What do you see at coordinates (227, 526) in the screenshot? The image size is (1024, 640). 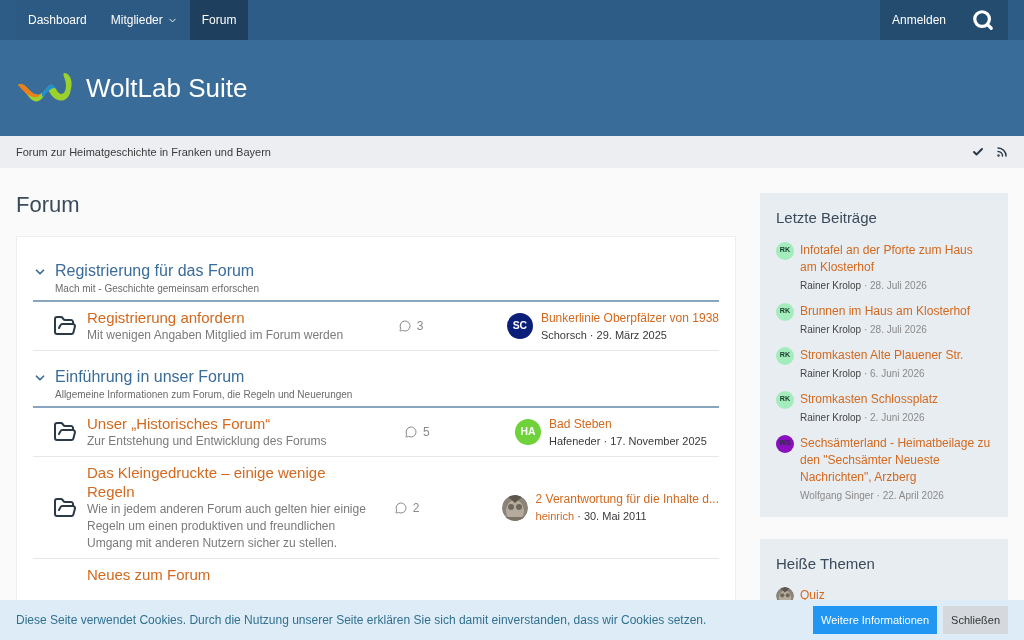 I see `board-description: Wie in jedem anderen Forum auch gelten hier einige Regeln um einen produktiven und freundlichen Umgang mit anderen Nutzern sicher zu stellen.` at bounding box center [227, 526].